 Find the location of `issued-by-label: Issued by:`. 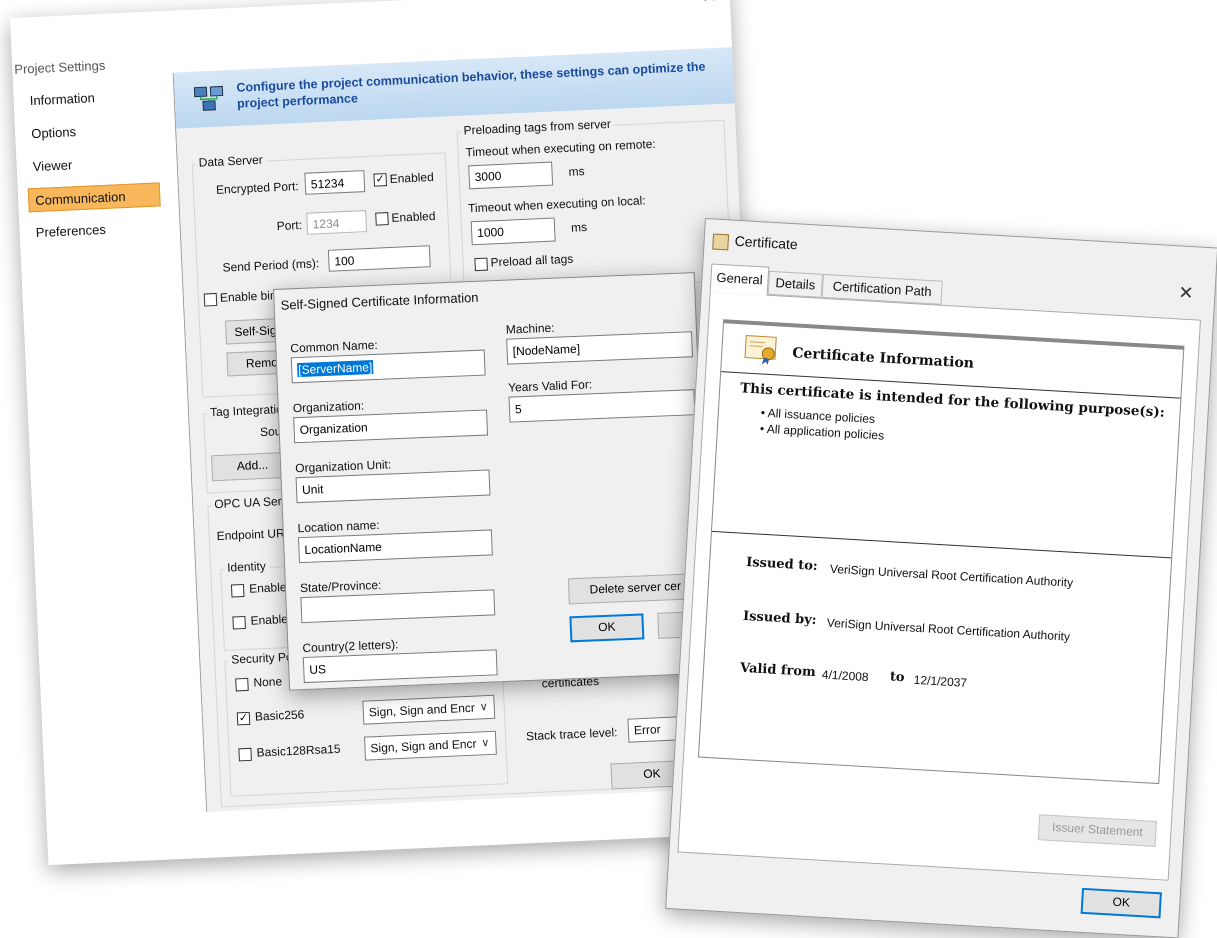

issued-by-label: Issued by: is located at coordinates (779, 618).